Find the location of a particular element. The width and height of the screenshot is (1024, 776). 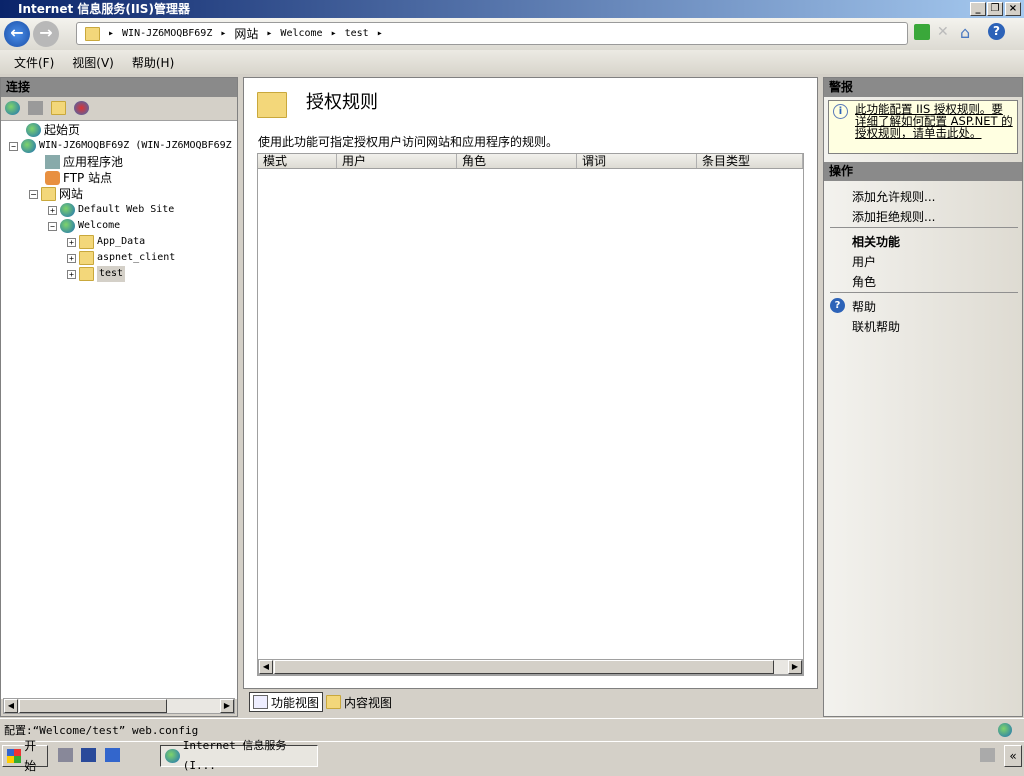

menu-view: 视图(V) is located at coordinates (93, 62).